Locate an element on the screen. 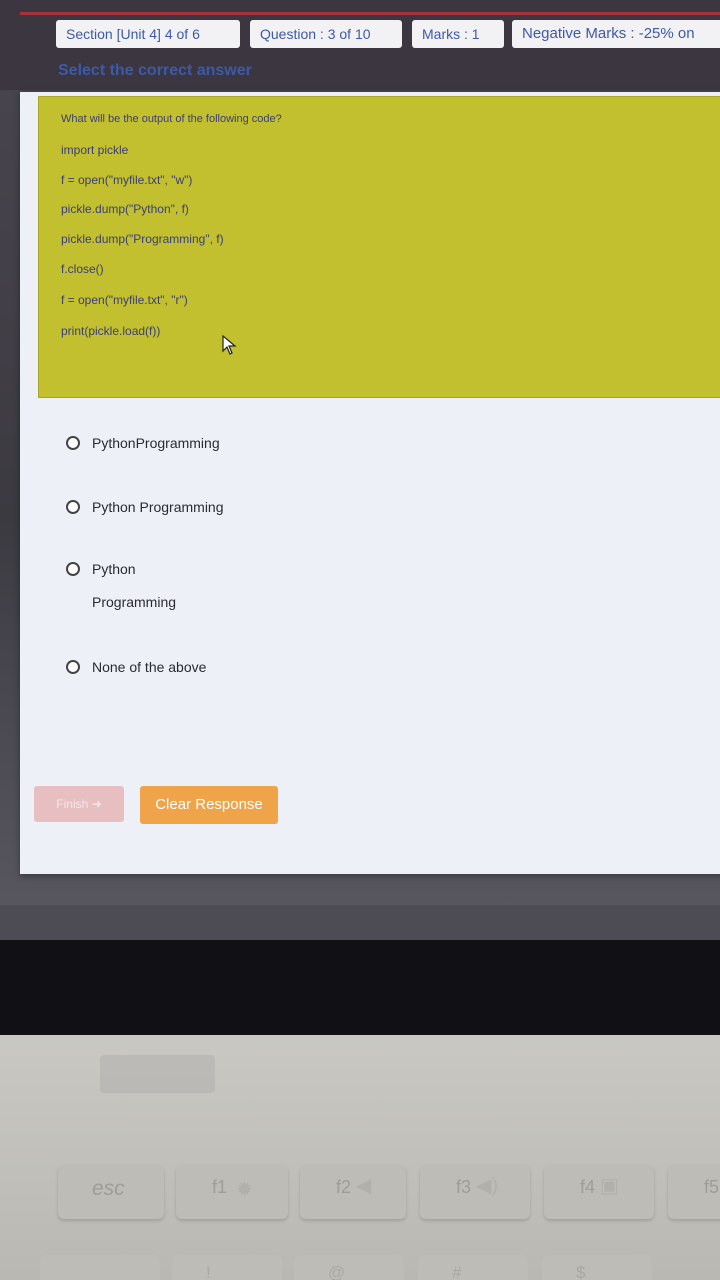 Image resolution: width=720 pixels, height=1280 pixels. keyboard-grille is located at coordinates (157, 1074).